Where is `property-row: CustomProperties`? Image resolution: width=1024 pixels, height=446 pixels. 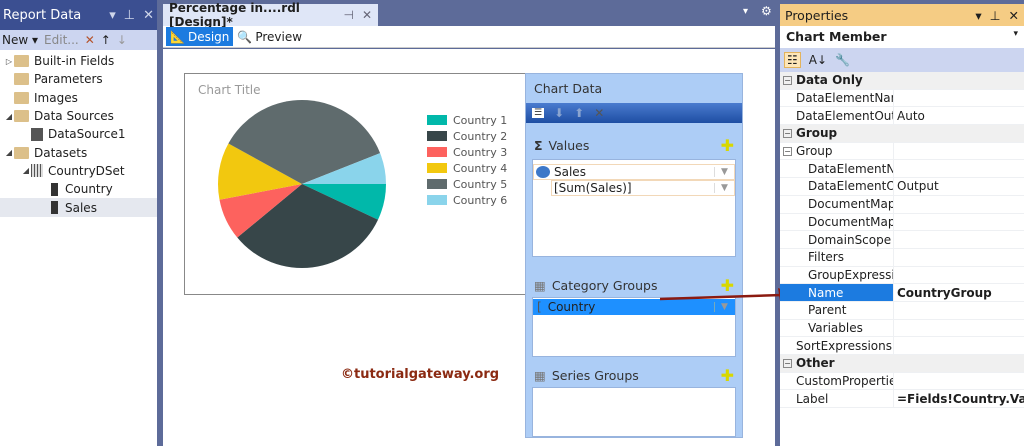 property-row: CustomProperties is located at coordinates (902, 381).